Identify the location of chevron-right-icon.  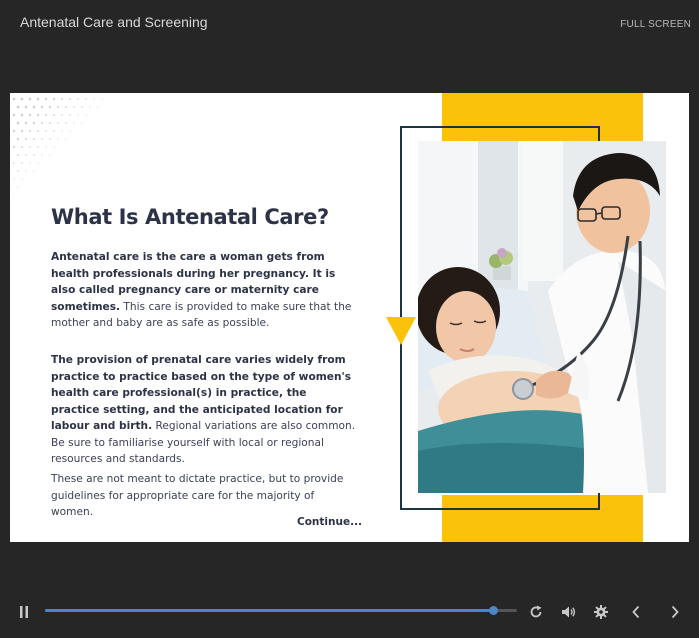
(675, 612).